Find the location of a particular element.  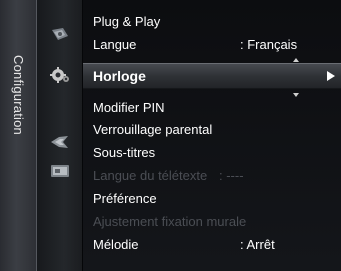

menu-item-sous-titres: Sous-titres is located at coordinates (216, 153).